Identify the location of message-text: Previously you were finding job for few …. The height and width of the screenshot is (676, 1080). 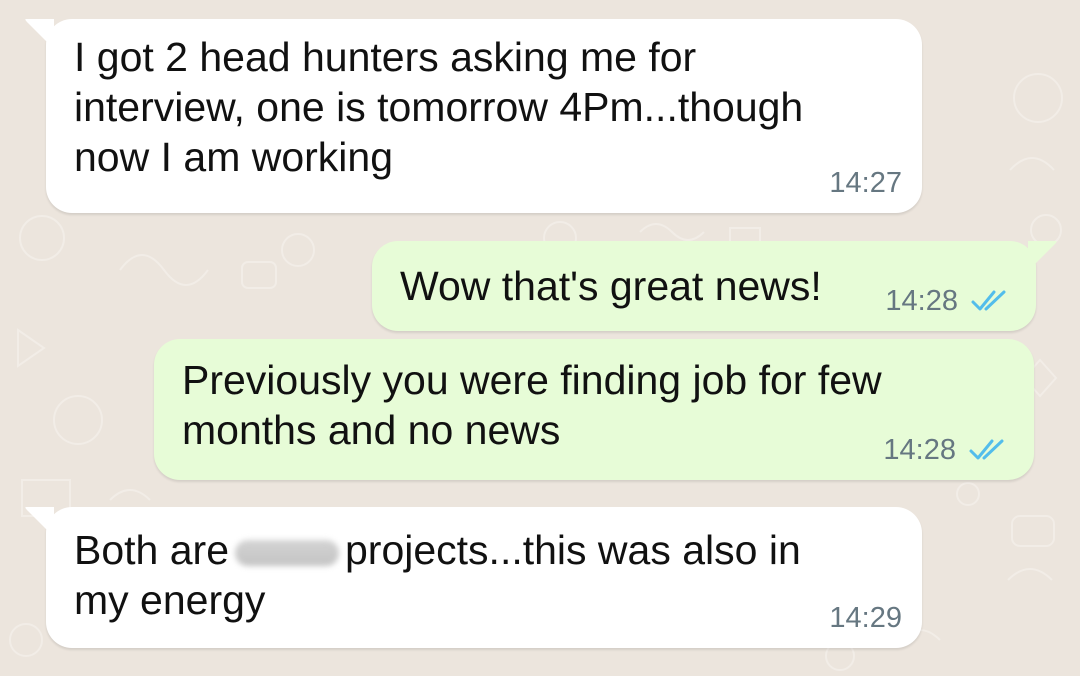
(532, 405).